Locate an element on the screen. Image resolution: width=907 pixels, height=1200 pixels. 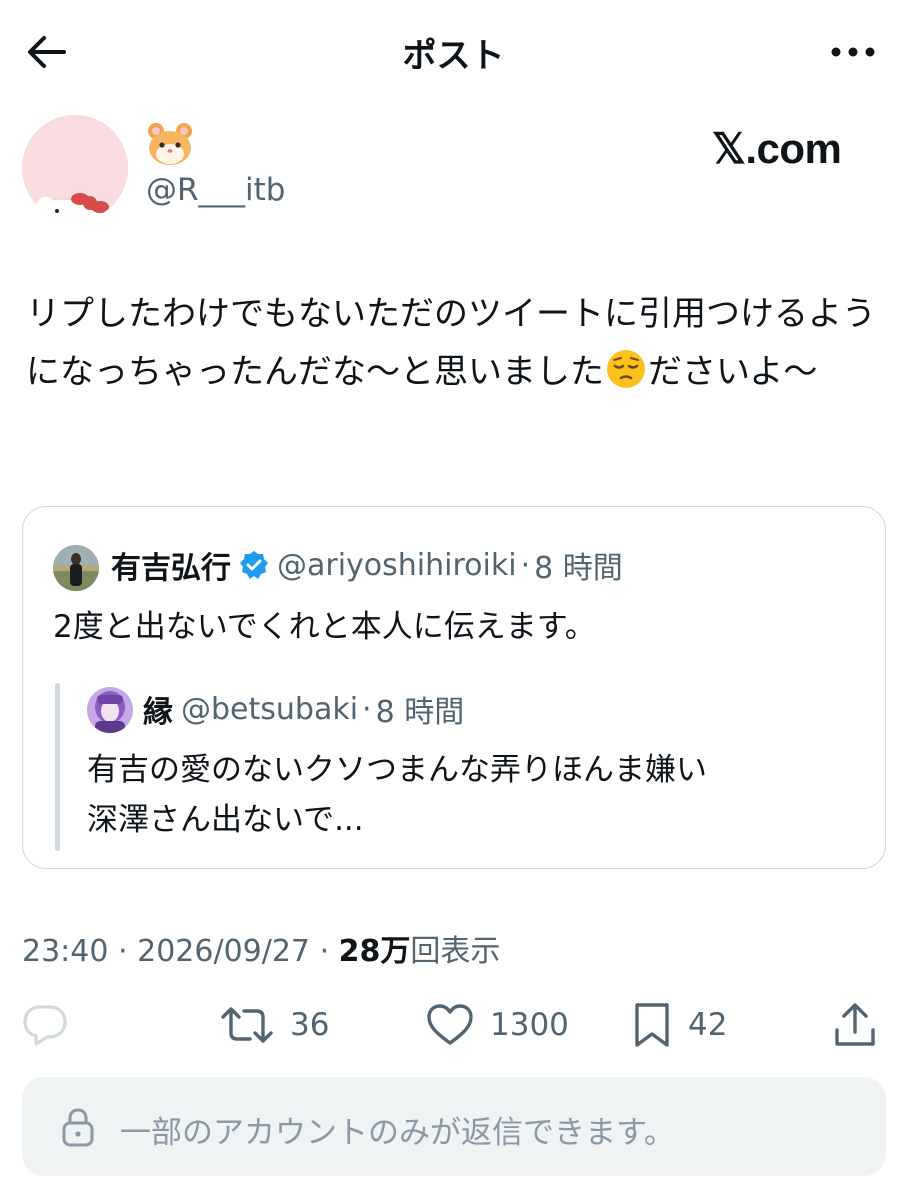
nested-time: 8 時間 is located at coordinates (420, 712).